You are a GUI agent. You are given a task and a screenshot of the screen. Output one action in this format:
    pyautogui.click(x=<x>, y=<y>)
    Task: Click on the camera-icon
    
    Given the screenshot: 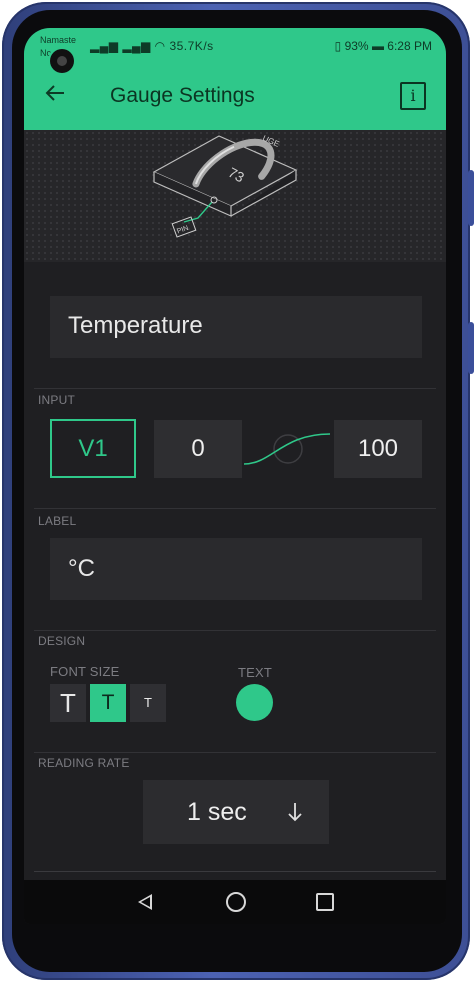 What is the action you would take?
    pyautogui.click(x=62, y=61)
    